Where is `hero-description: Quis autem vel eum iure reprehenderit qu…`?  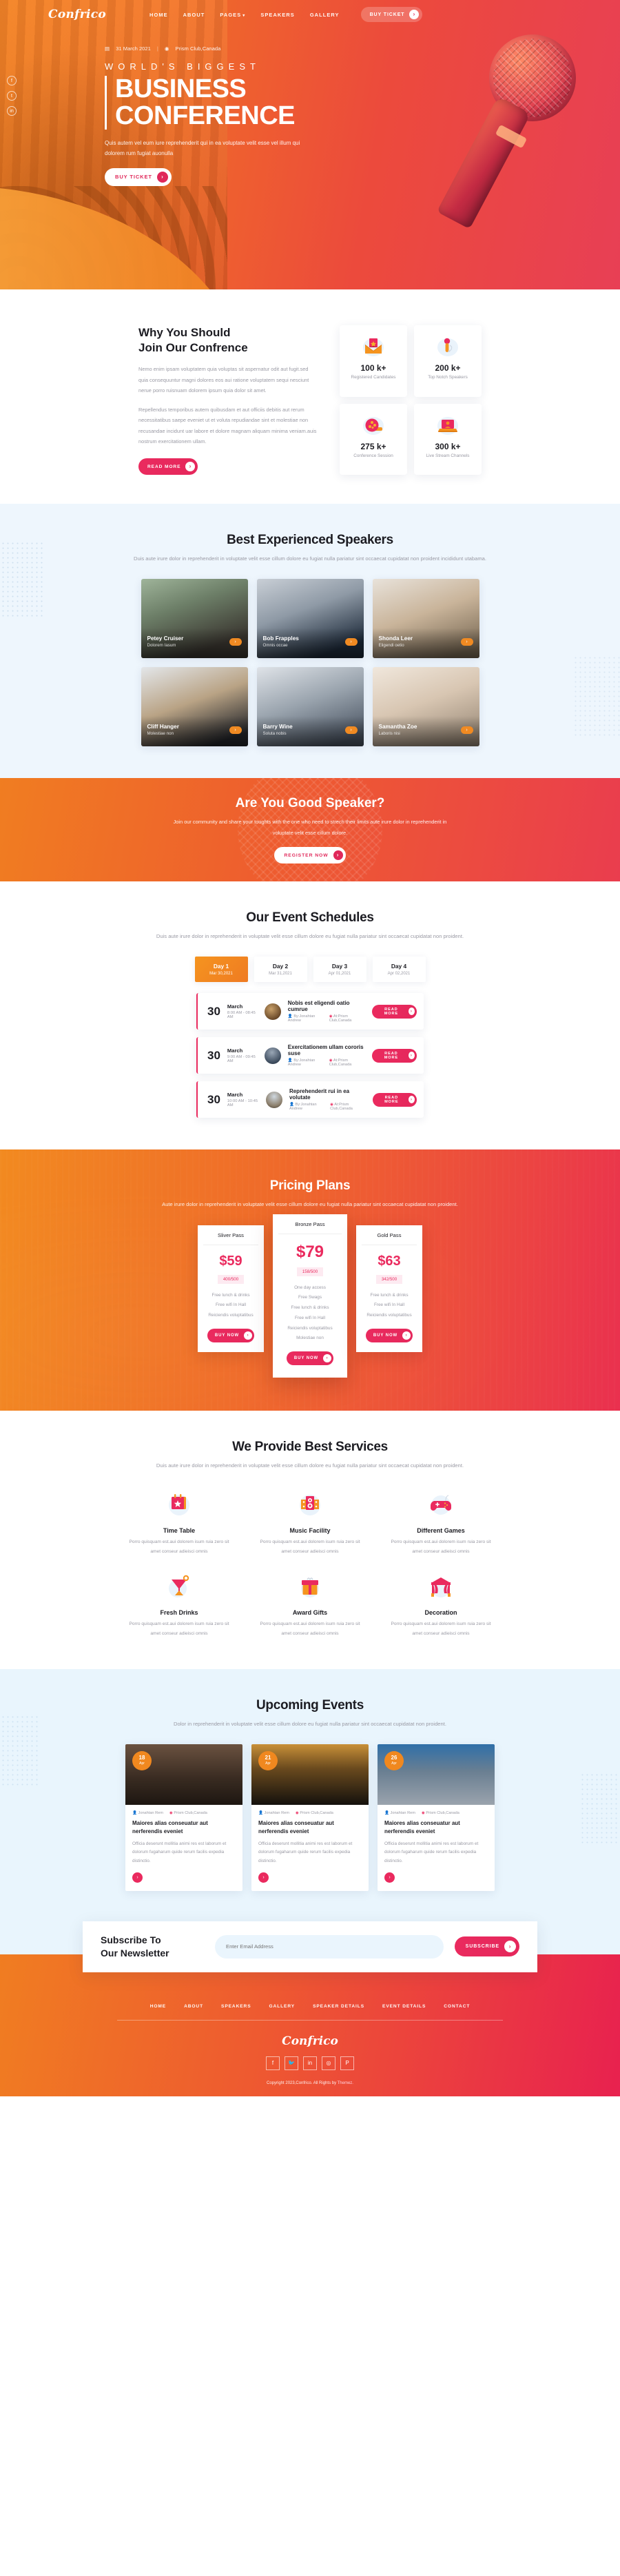 hero-description: Quis autem vel eum iure reprehenderit qu… is located at coordinates (202, 147).